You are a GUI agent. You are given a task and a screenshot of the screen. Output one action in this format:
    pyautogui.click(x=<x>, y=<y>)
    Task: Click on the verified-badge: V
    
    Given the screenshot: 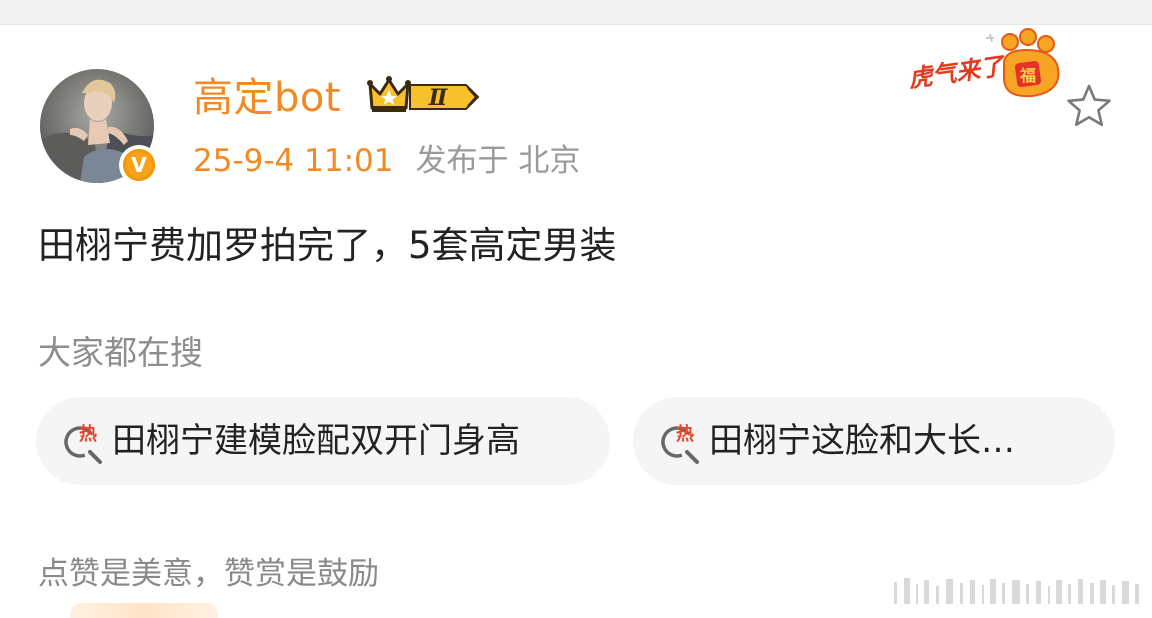 What is the action you would take?
    pyautogui.click(x=139, y=165)
    